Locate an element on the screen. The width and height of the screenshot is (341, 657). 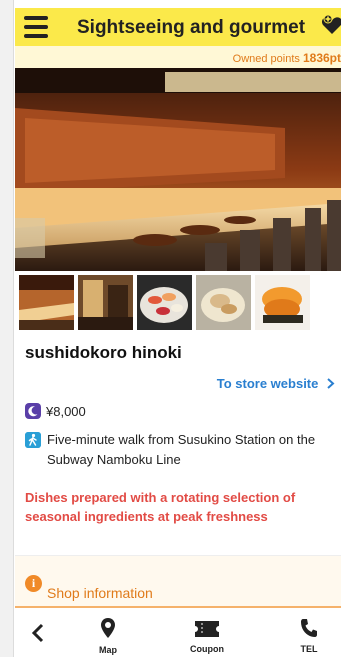
app-header: Sightseeing and gourmet is located at coordinates (178, 27).